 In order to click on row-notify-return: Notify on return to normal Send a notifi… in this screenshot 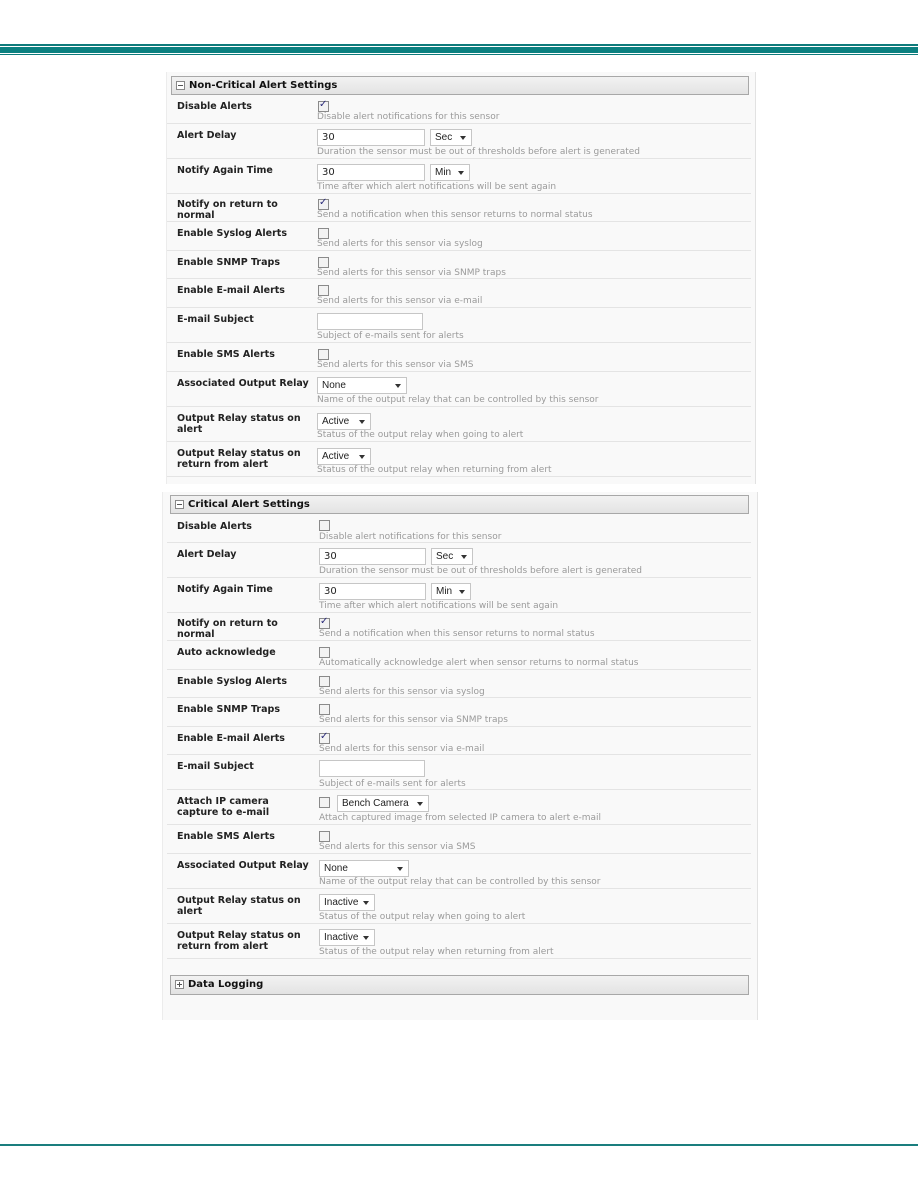, I will do `click(459, 208)`.